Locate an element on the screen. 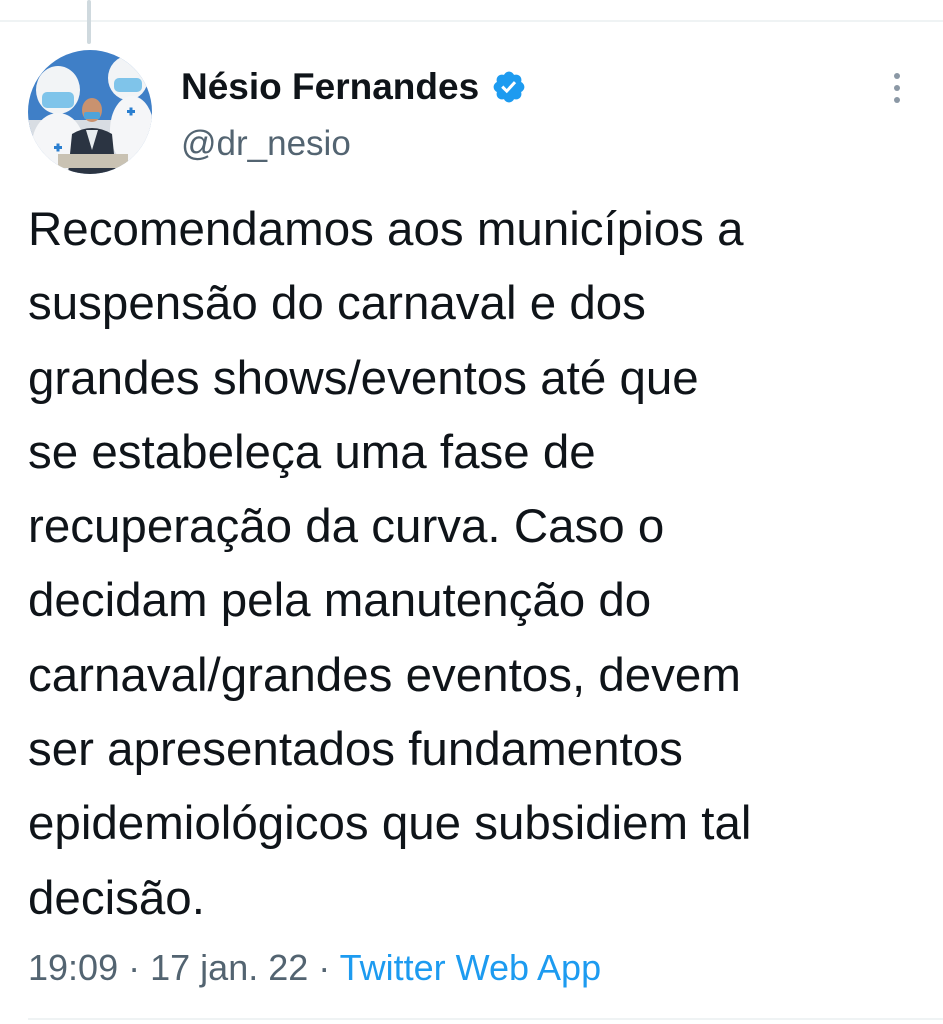  top-divider is located at coordinates (471, 21).